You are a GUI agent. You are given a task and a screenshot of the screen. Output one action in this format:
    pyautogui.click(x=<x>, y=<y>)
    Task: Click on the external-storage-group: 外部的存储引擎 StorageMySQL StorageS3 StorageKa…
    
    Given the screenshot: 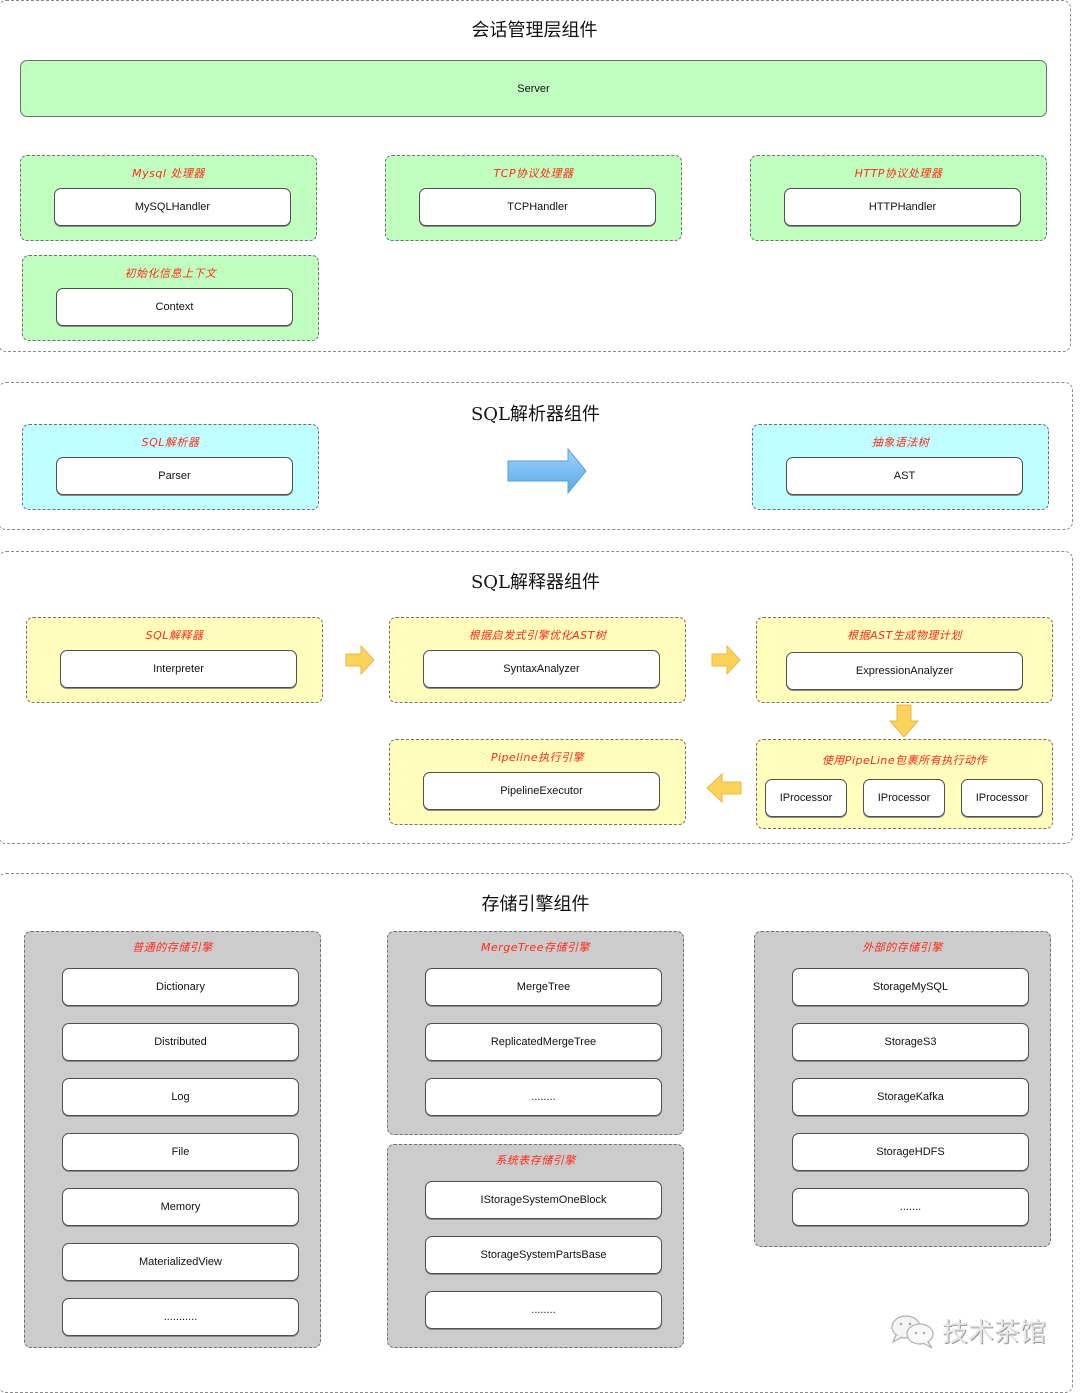 What is the action you would take?
    pyautogui.click(x=902, y=1089)
    